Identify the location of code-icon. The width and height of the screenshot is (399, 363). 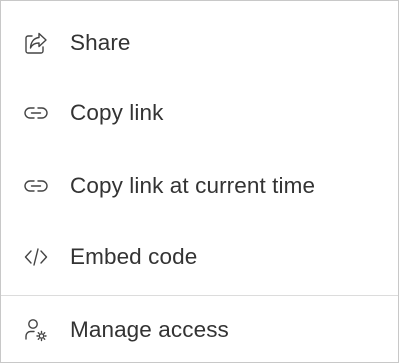
(36, 257).